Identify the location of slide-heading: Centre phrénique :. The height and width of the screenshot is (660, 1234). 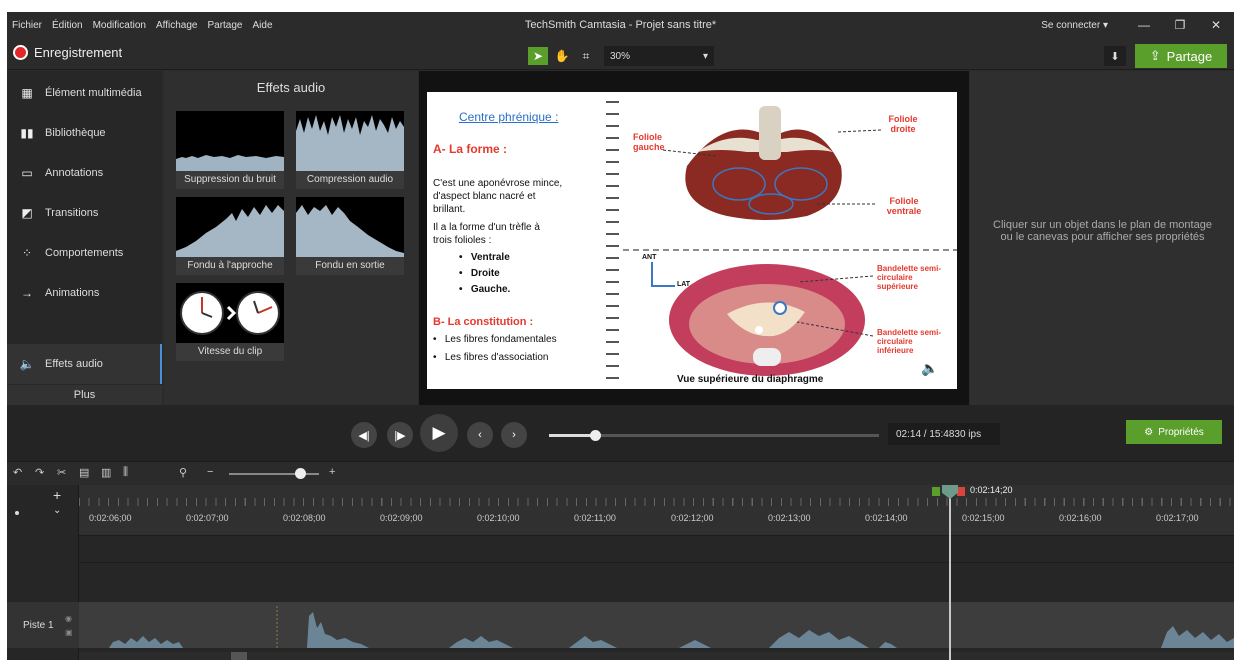
(509, 117).